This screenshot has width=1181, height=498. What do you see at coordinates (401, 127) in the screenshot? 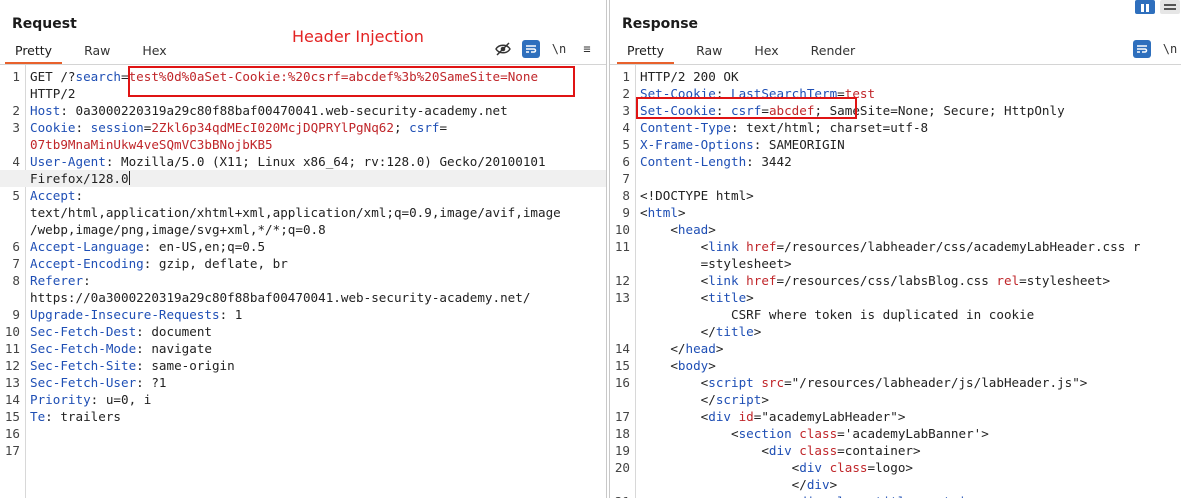
I see `code-token: ;` at bounding box center [401, 127].